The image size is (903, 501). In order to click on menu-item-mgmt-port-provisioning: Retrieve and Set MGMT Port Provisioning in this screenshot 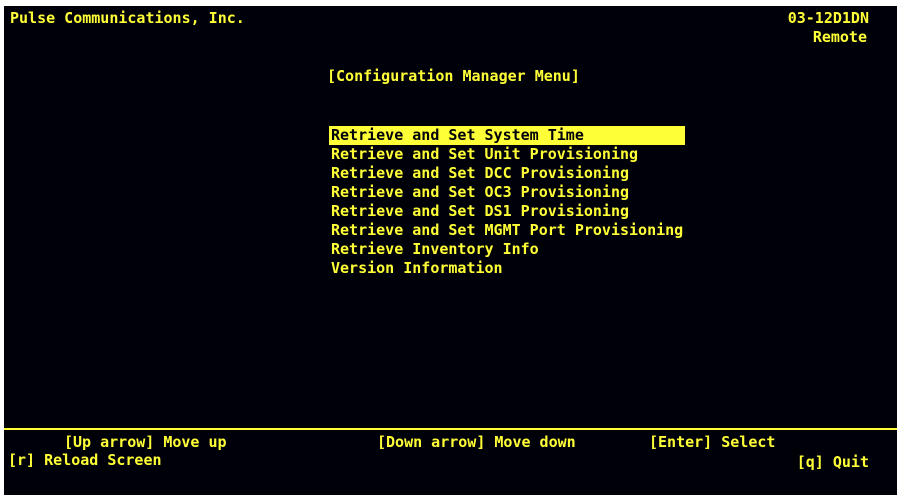, I will do `click(507, 230)`.